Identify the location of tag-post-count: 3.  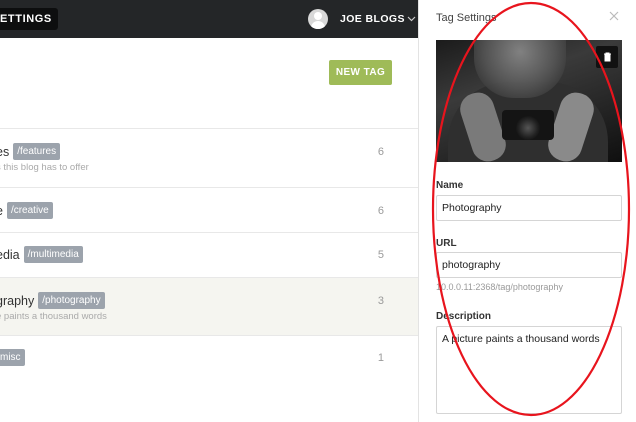
(380, 301).